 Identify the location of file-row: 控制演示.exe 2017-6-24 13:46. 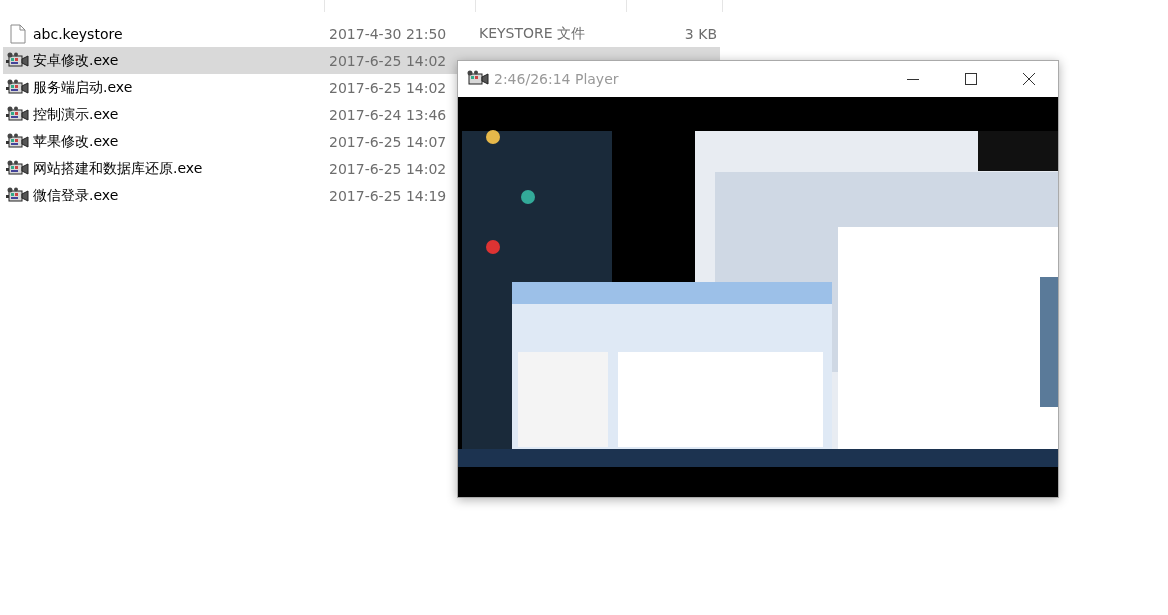
(361, 114).